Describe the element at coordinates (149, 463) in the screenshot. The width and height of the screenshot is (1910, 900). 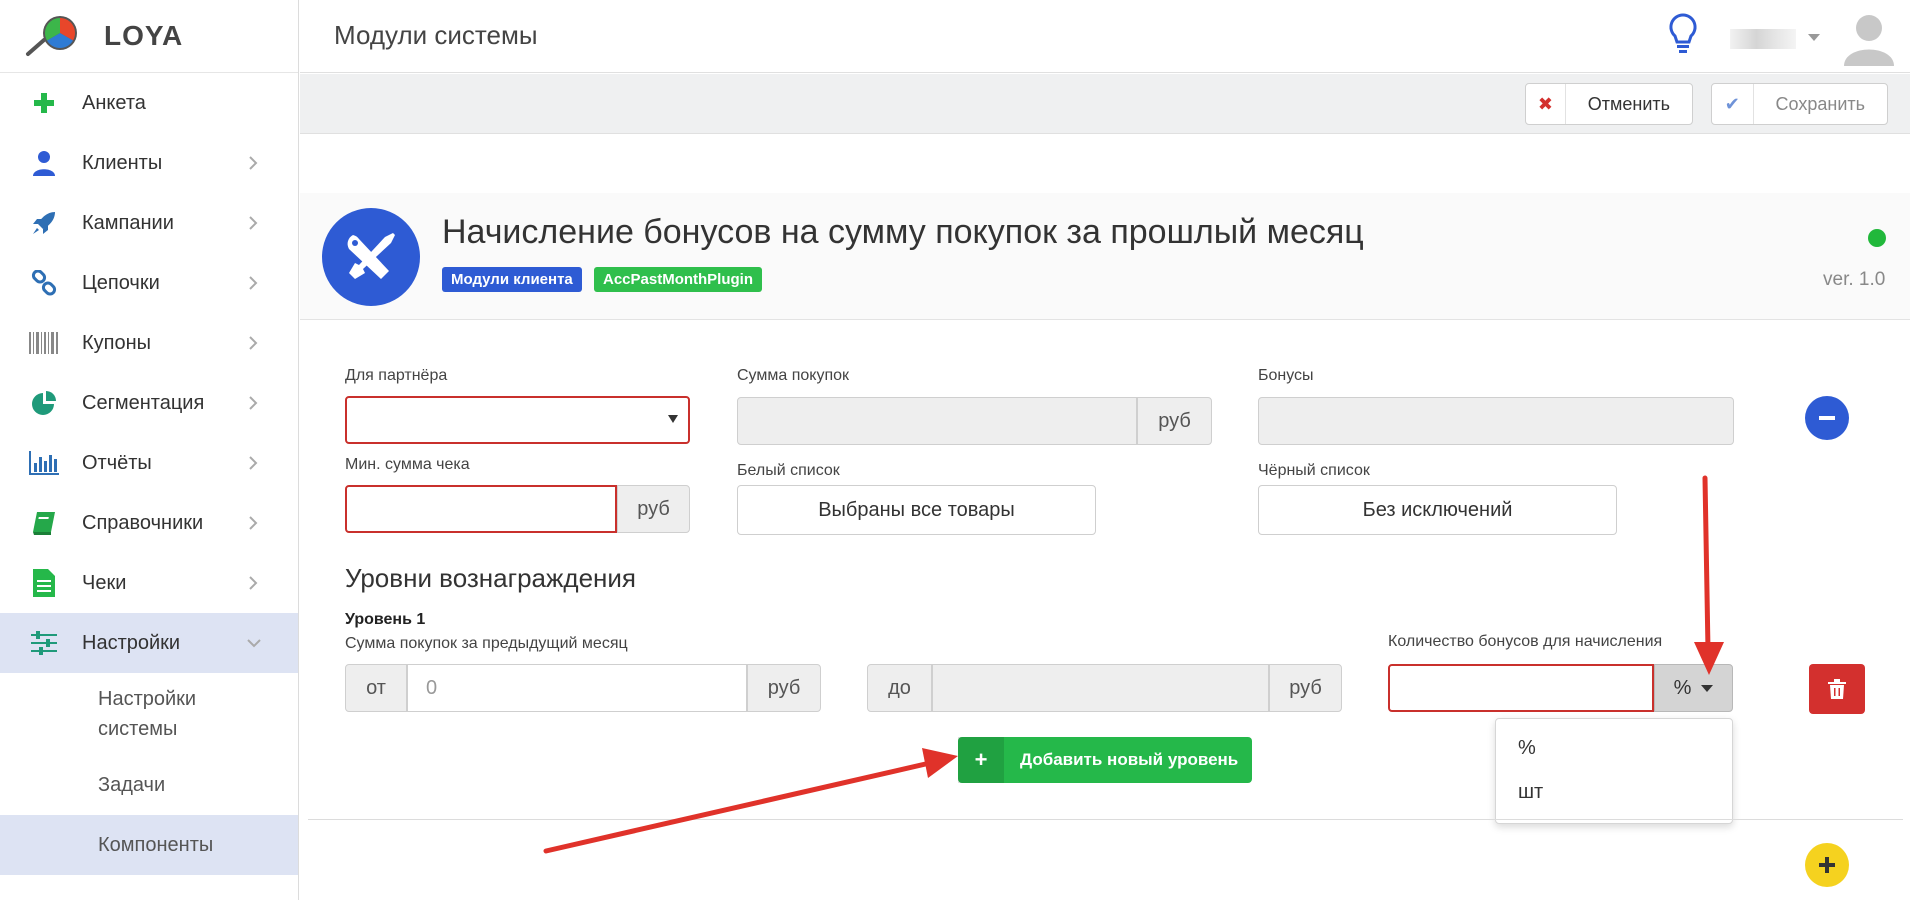
I see `sidebar-item-reports: Отчёты` at that location.